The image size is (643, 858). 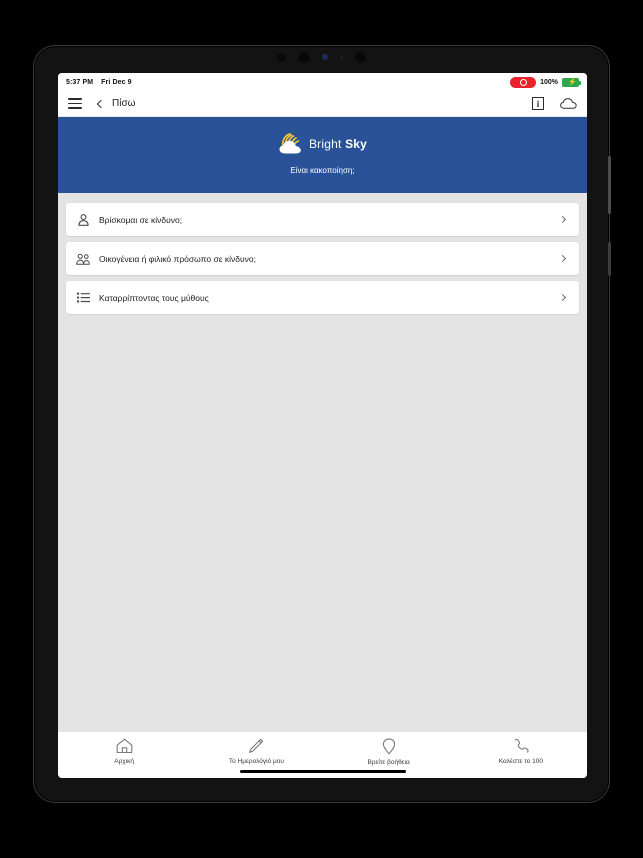 I want to click on nav-tab-my-journal: Το Ημερολόγιό μου, so click(x=256, y=751).